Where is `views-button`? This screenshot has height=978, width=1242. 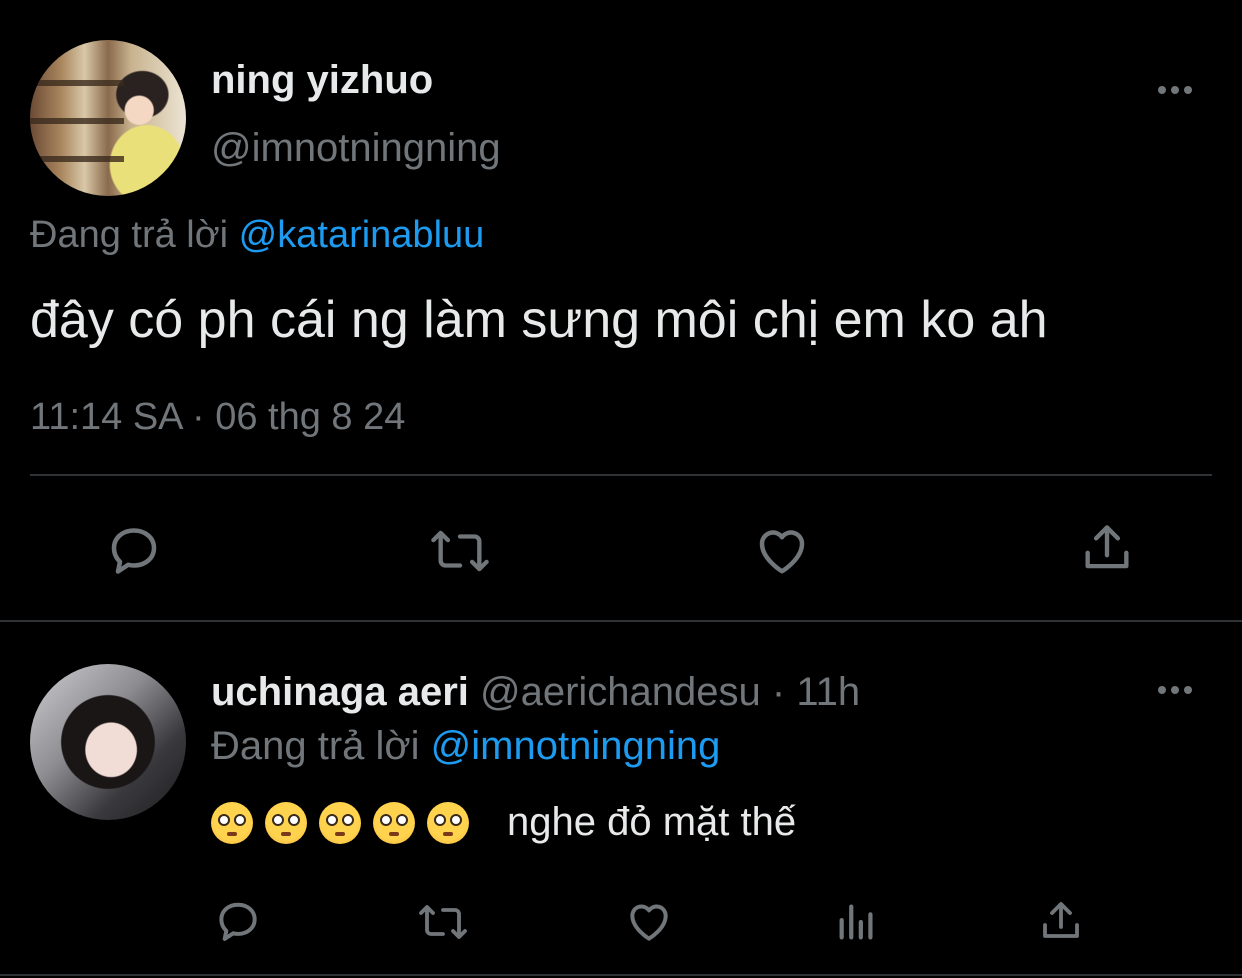 views-button is located at coordinates (857, 922).